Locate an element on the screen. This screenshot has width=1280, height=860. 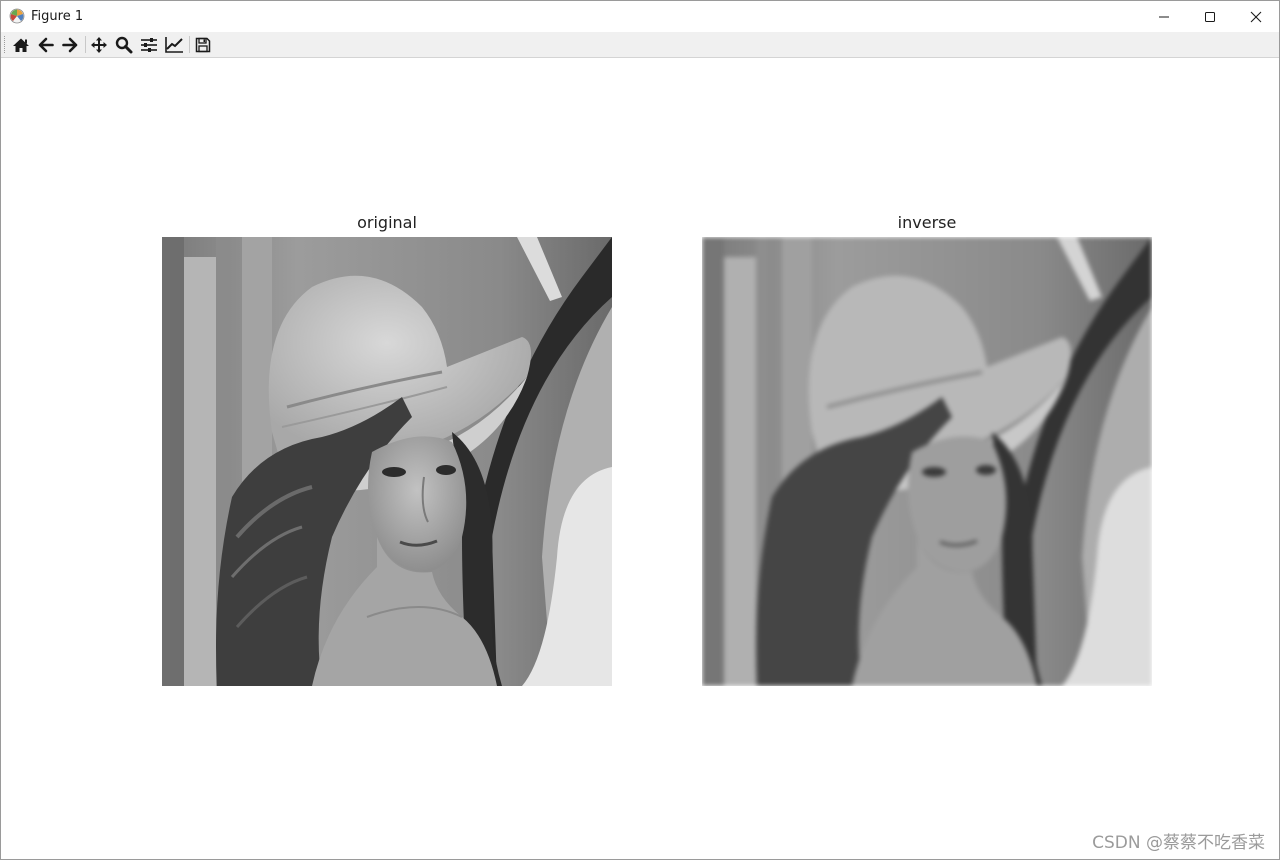
forward-button is located at coordinates (70, 44).